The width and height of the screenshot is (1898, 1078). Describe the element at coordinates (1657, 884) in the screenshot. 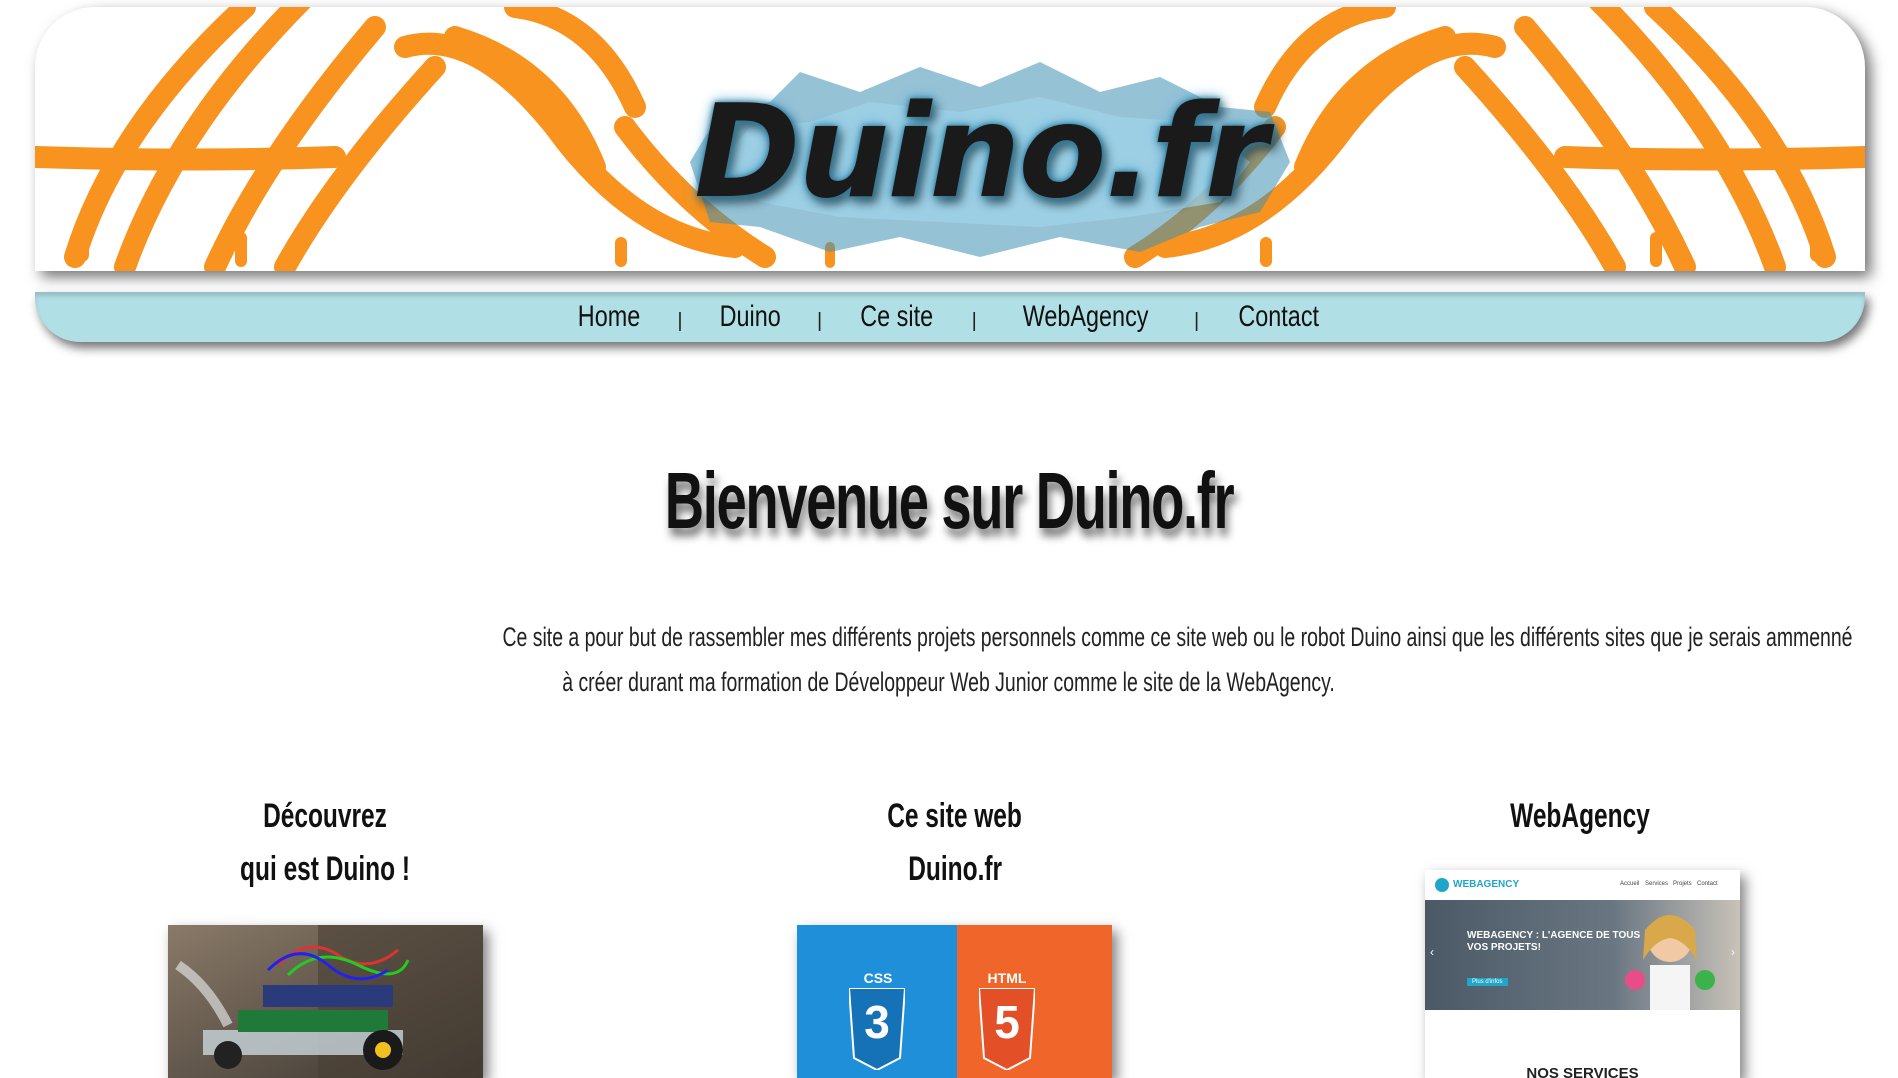

I see `preview-menu-item: Services` at that location.